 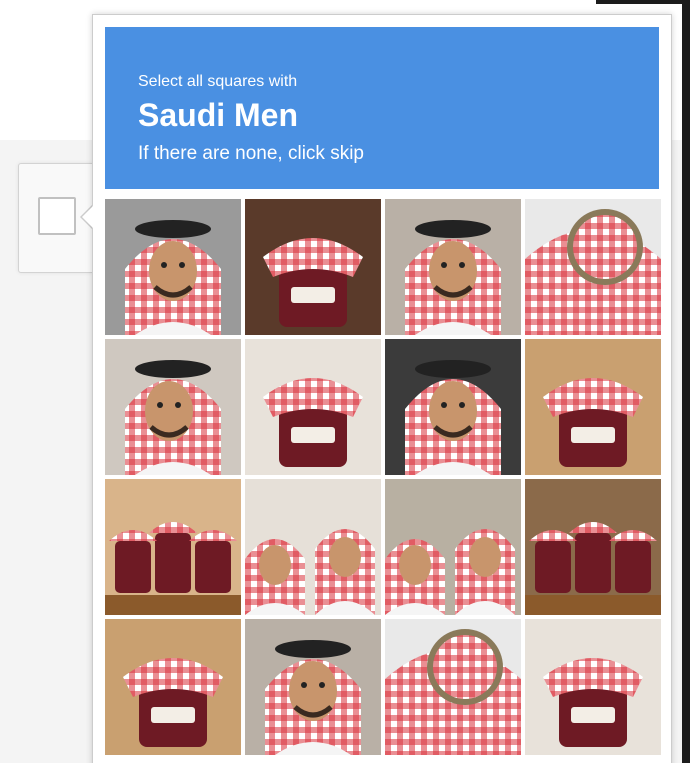 I want to click on instruction-prefix: Select all squares with, so click(x=218, y=81).